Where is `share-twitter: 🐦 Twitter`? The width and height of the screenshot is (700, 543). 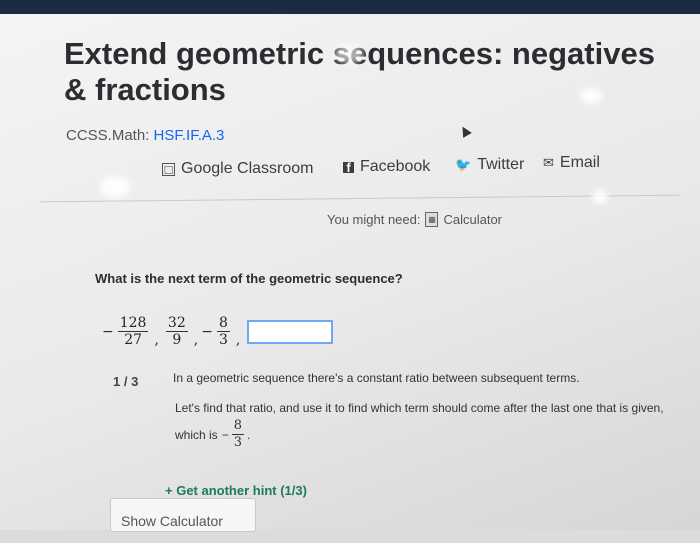 share-twitter: 🐦 Twitter is located at coordinates (489, 165).